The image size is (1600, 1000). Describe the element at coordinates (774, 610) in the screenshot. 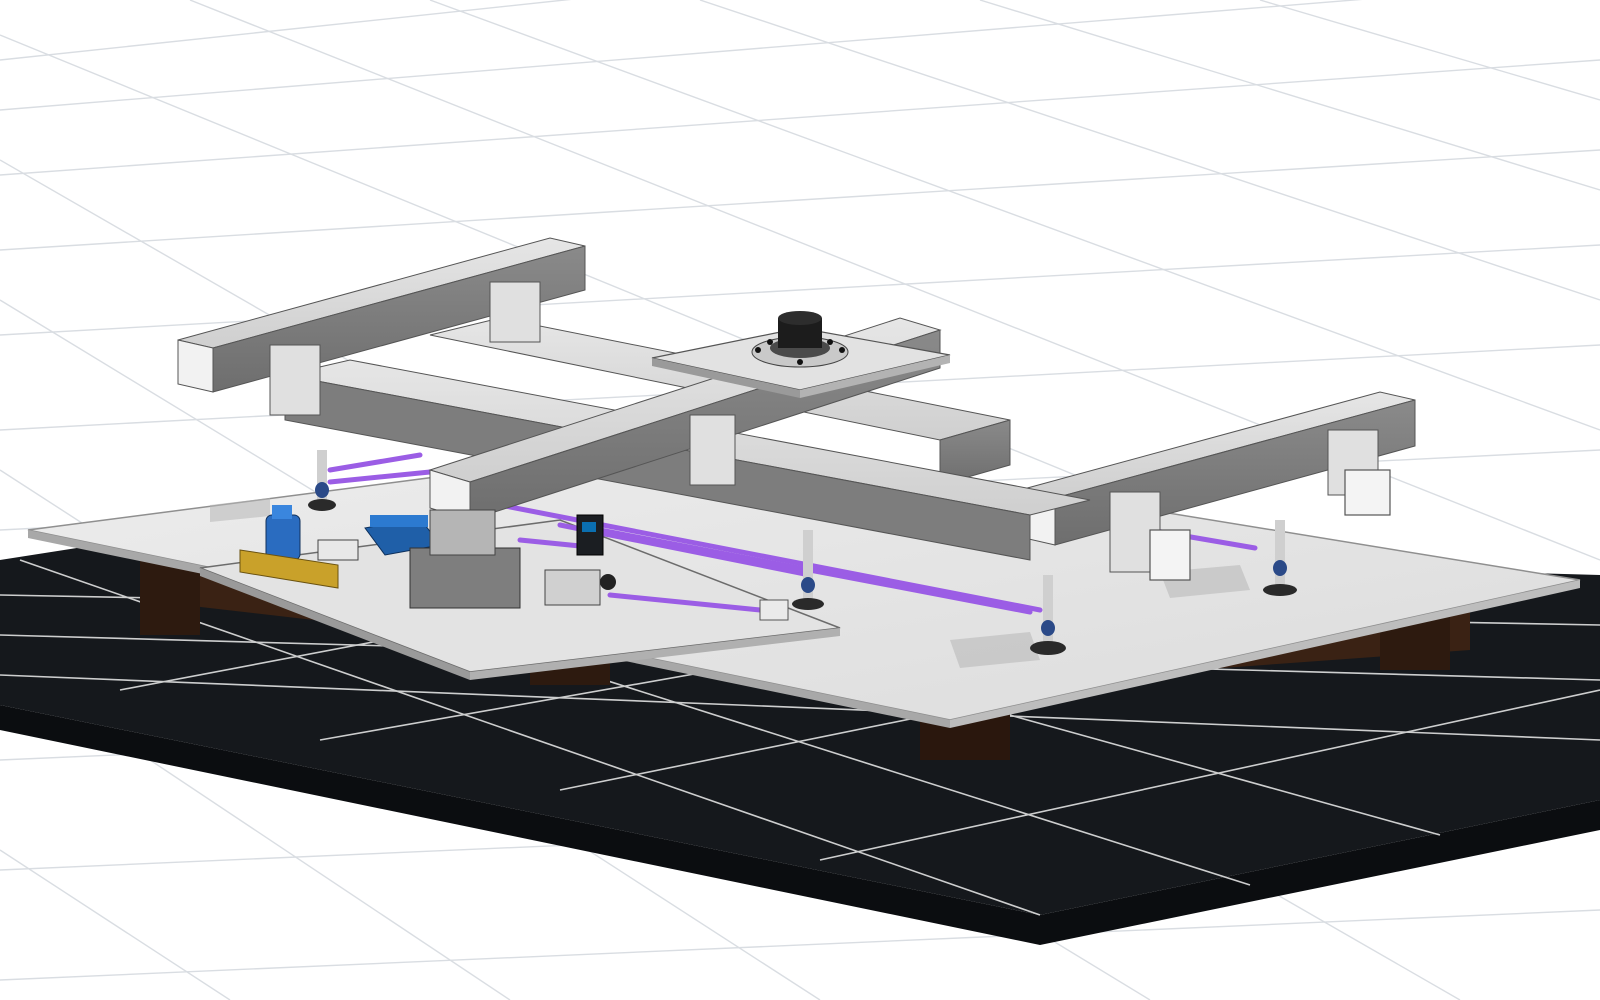

I see `hose-fitting` at that location.